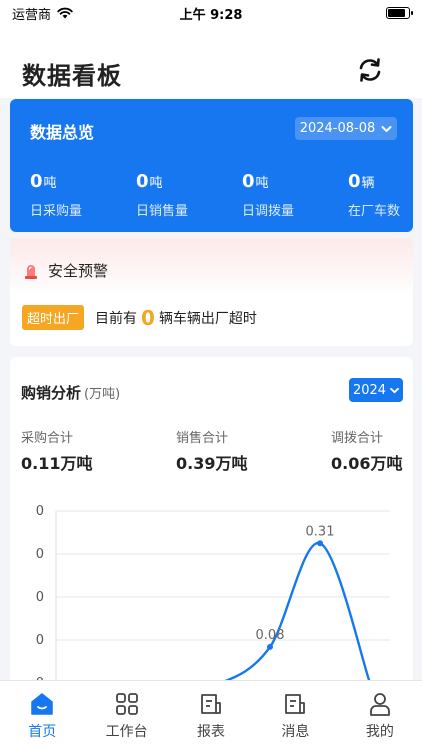 Image resolution: width=422 pixels, height=750 pixels. I want to click on status-bar: 运营商 上午 9:28, so click(211, 13).